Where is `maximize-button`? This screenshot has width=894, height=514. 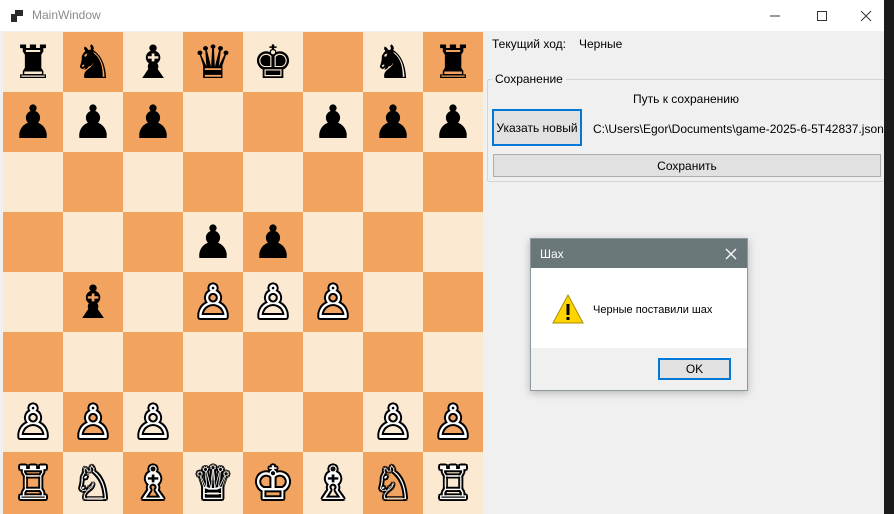
maximize-button is located at coordinates (822, 15).